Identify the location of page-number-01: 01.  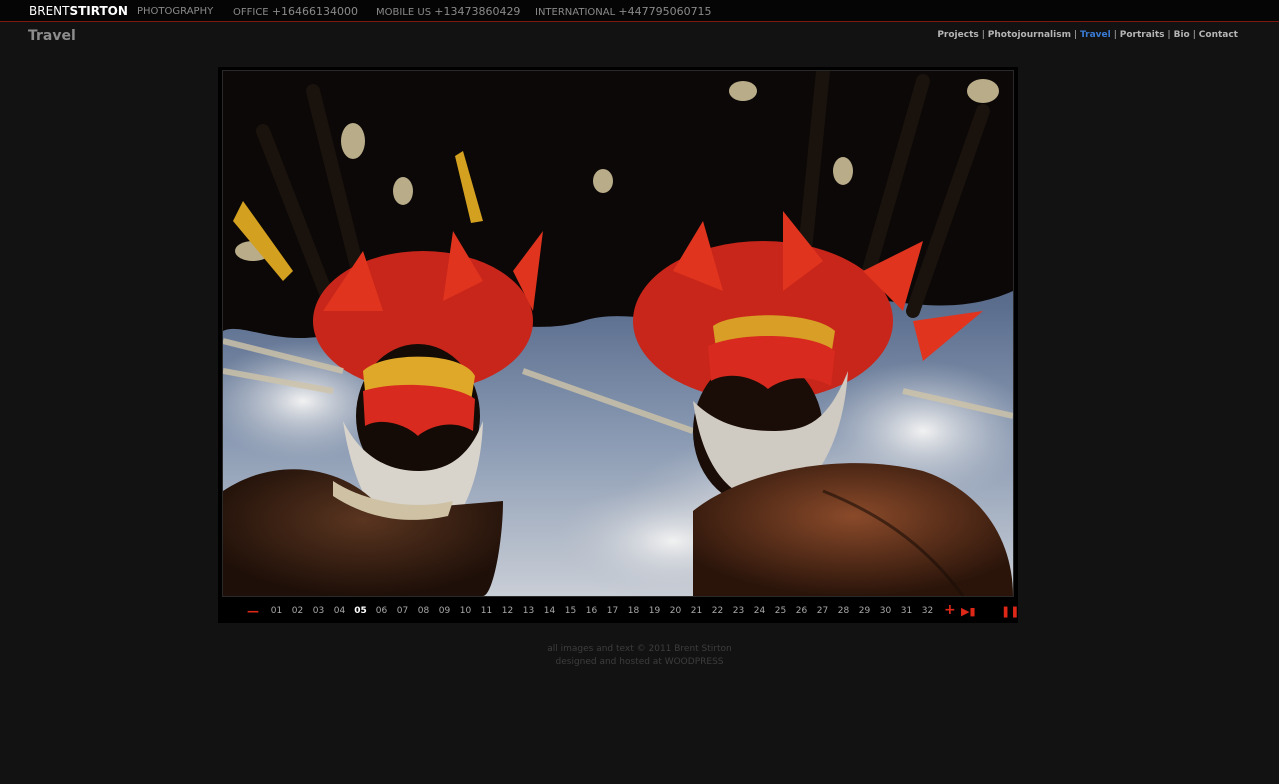
(276, 611).